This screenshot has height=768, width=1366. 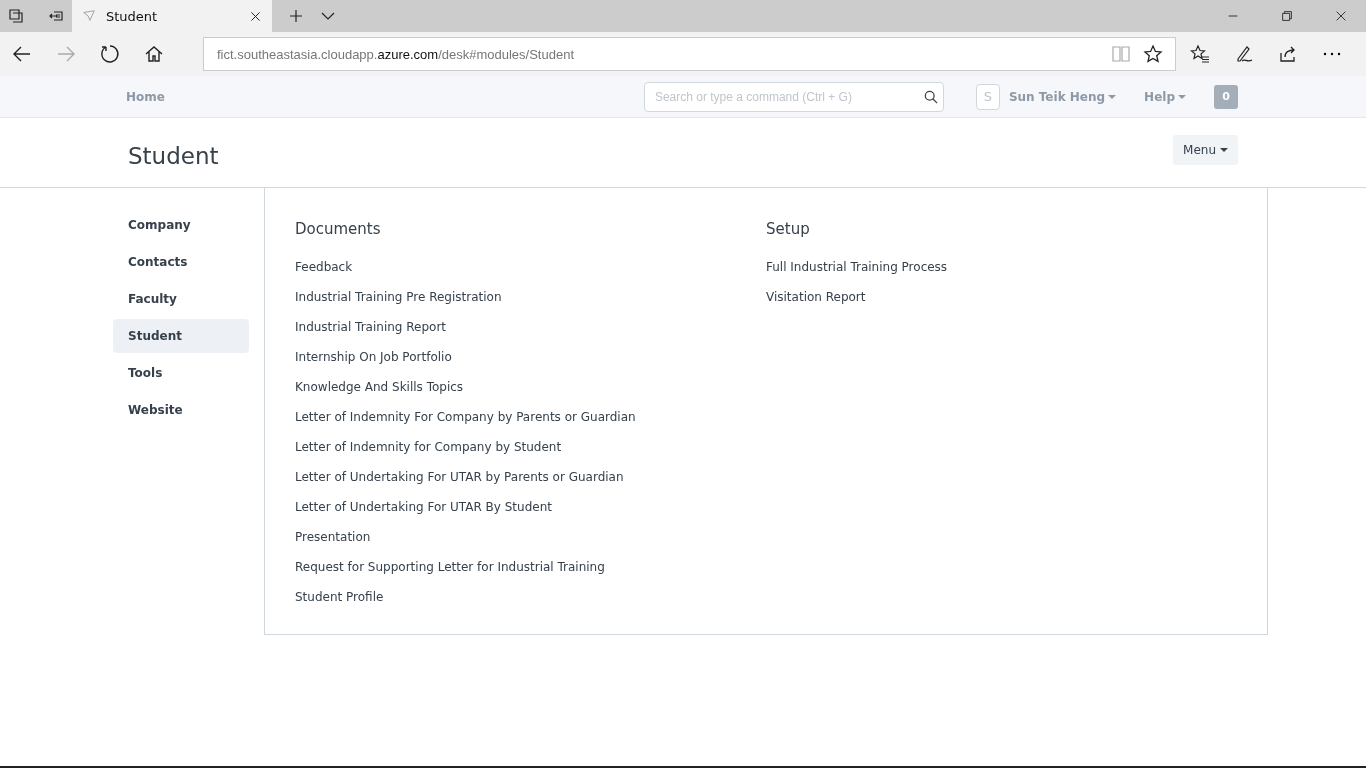 What do you see at coordinates (154, 54) in the screenshot?
I see `home-icon` at bounding box center [154, 54].